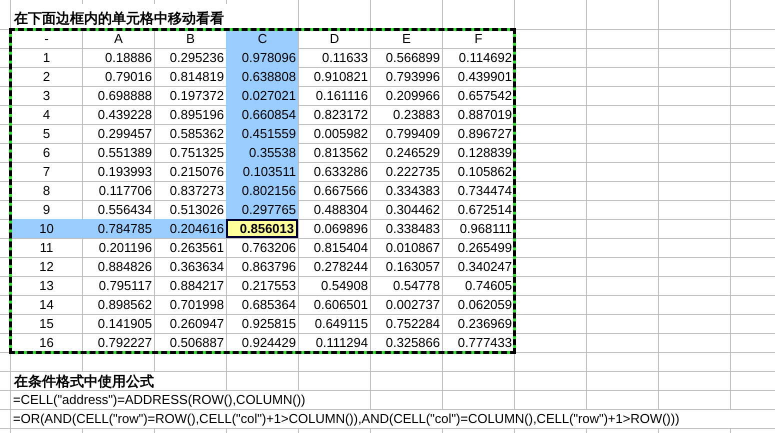  Describe the element at coordinates (196, 58) in the screenshot. I see `table-cell-text: 0.295236` at that location.